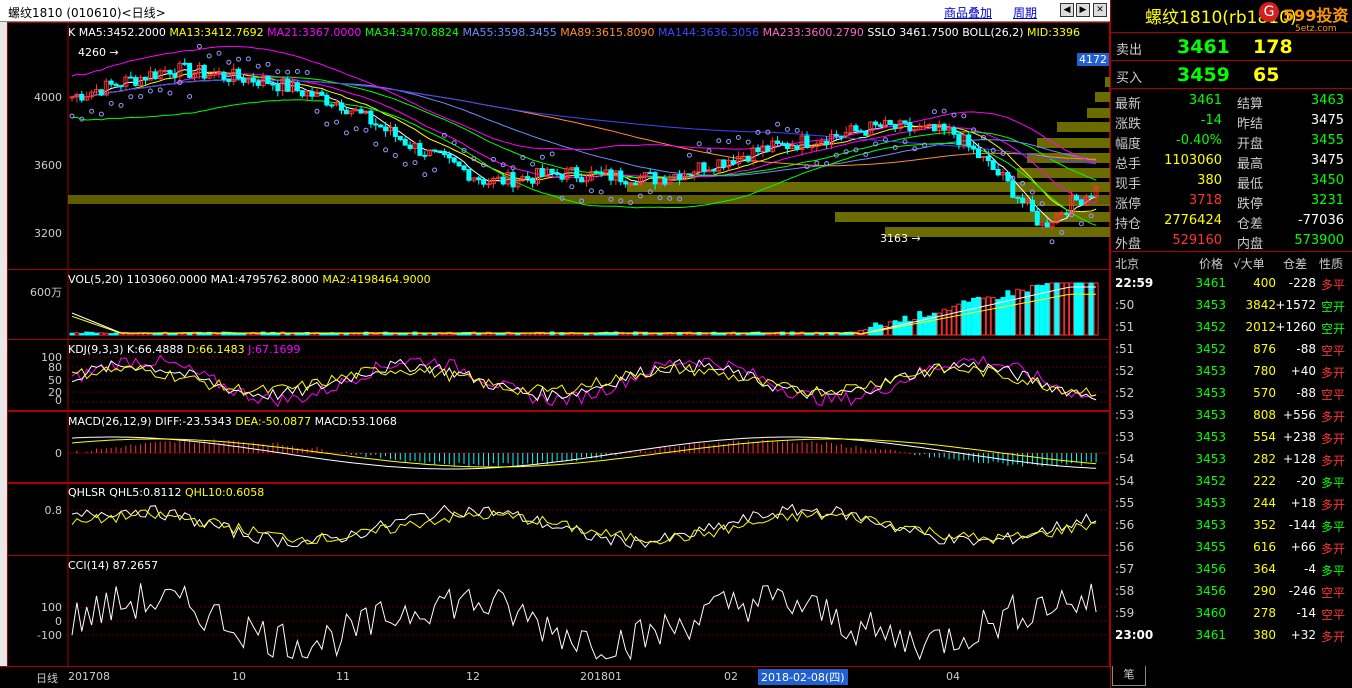 The width and height of the screenshot is (1352, 688). I want to click on tick-row: :56 3453 352 -144 多平, so click(1231, 525).